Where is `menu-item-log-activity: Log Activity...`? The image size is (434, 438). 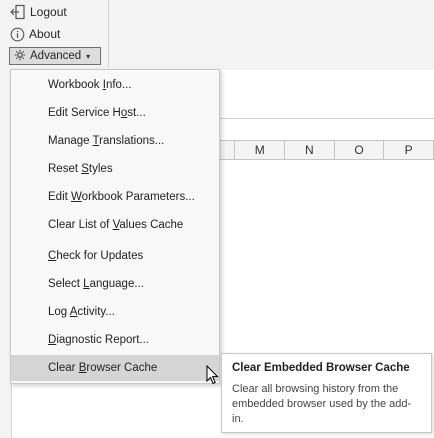 menu-item-log-activity: Log Activity... is located at coordinates (115, 312).